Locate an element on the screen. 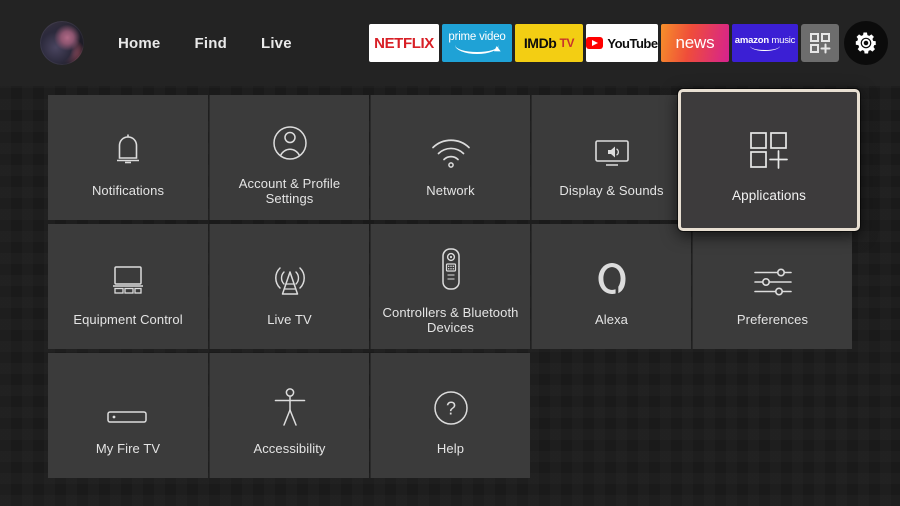  app-shortcut-netflix: NETFLIX is located at coordinates (404, 43).